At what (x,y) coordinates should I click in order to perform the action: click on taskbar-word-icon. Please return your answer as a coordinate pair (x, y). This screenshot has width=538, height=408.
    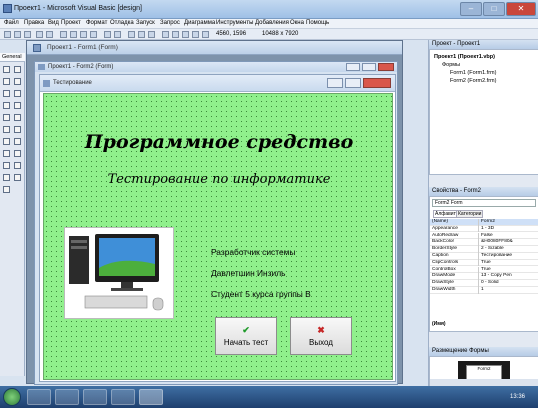
    Looking at the image, I should click on (123, 397).